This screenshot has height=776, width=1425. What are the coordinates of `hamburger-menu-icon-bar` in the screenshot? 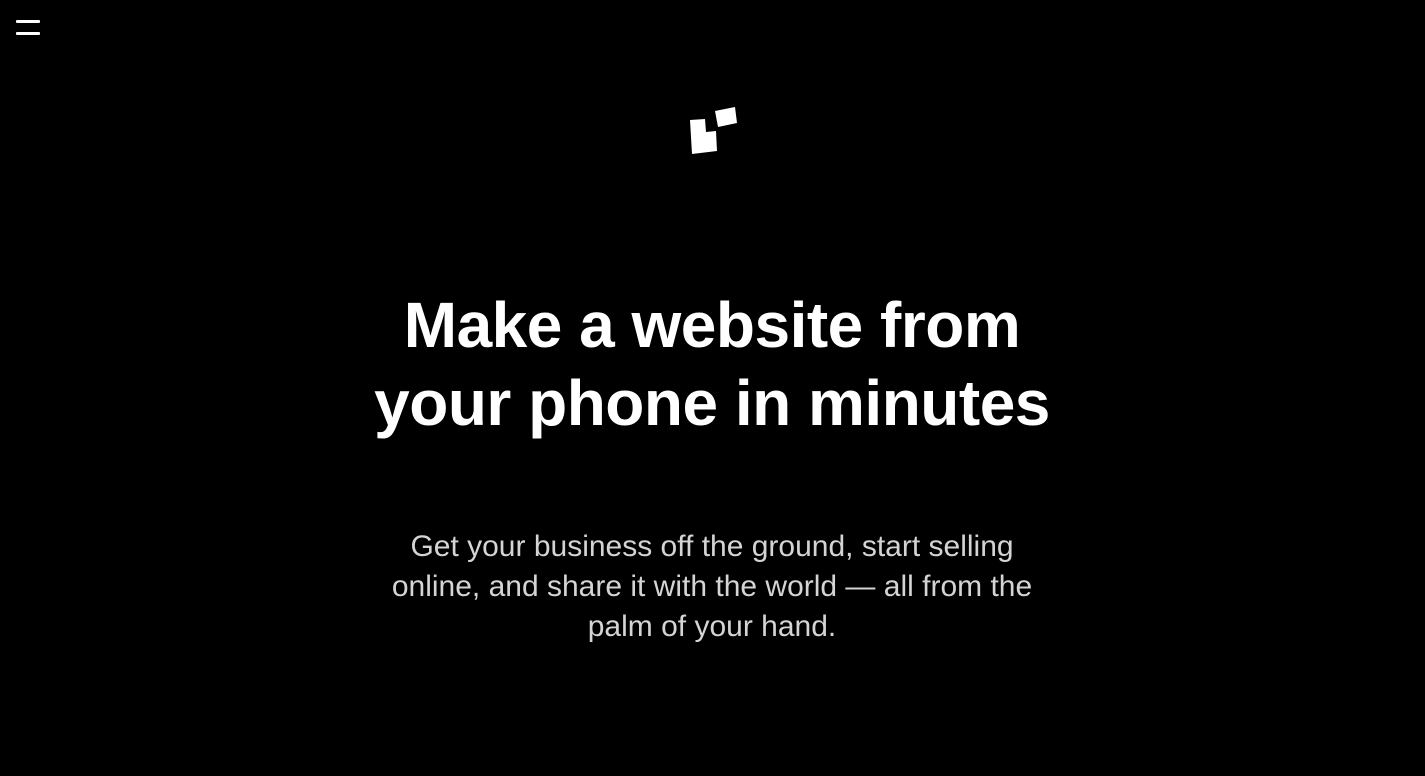 It's located at (28, 33).